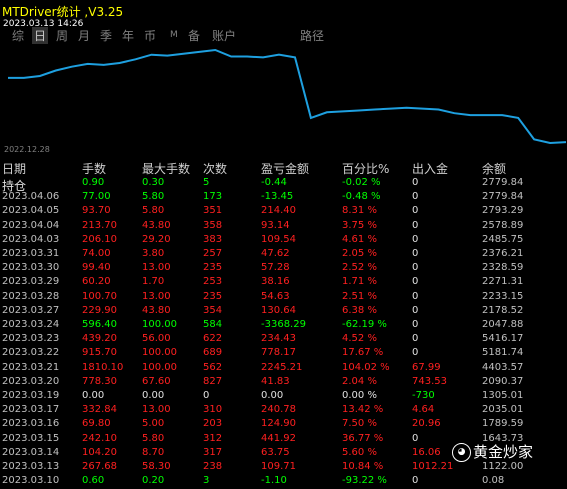 The height and width of the screenshot is (489, 567). I want to click on cell-lots: 60.20, so click(96, 282).